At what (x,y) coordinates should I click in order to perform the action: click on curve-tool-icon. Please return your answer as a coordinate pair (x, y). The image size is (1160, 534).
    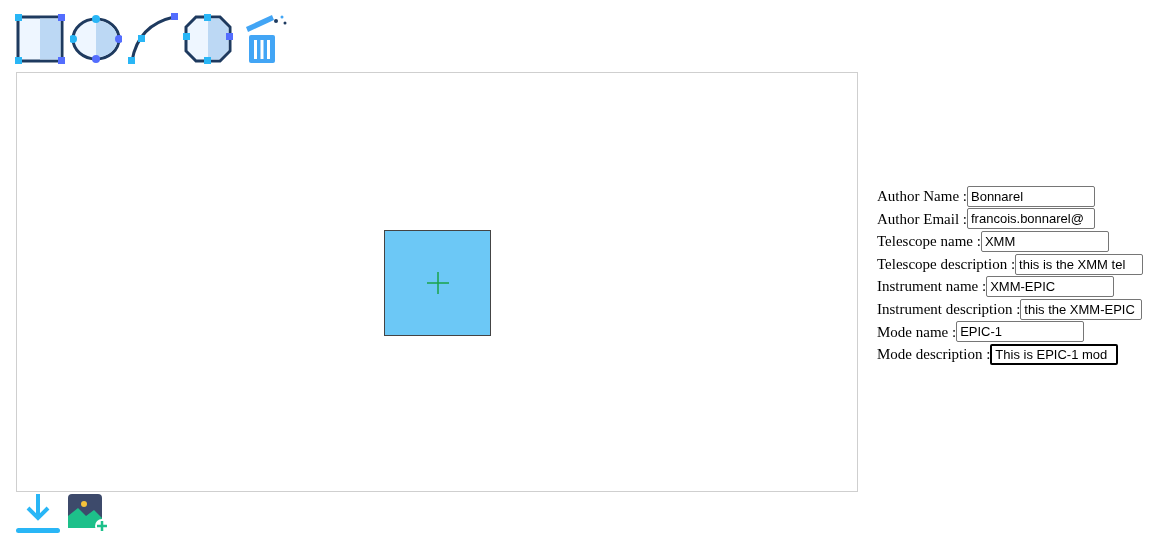
    Looking at the image, I should click on (152, 38).